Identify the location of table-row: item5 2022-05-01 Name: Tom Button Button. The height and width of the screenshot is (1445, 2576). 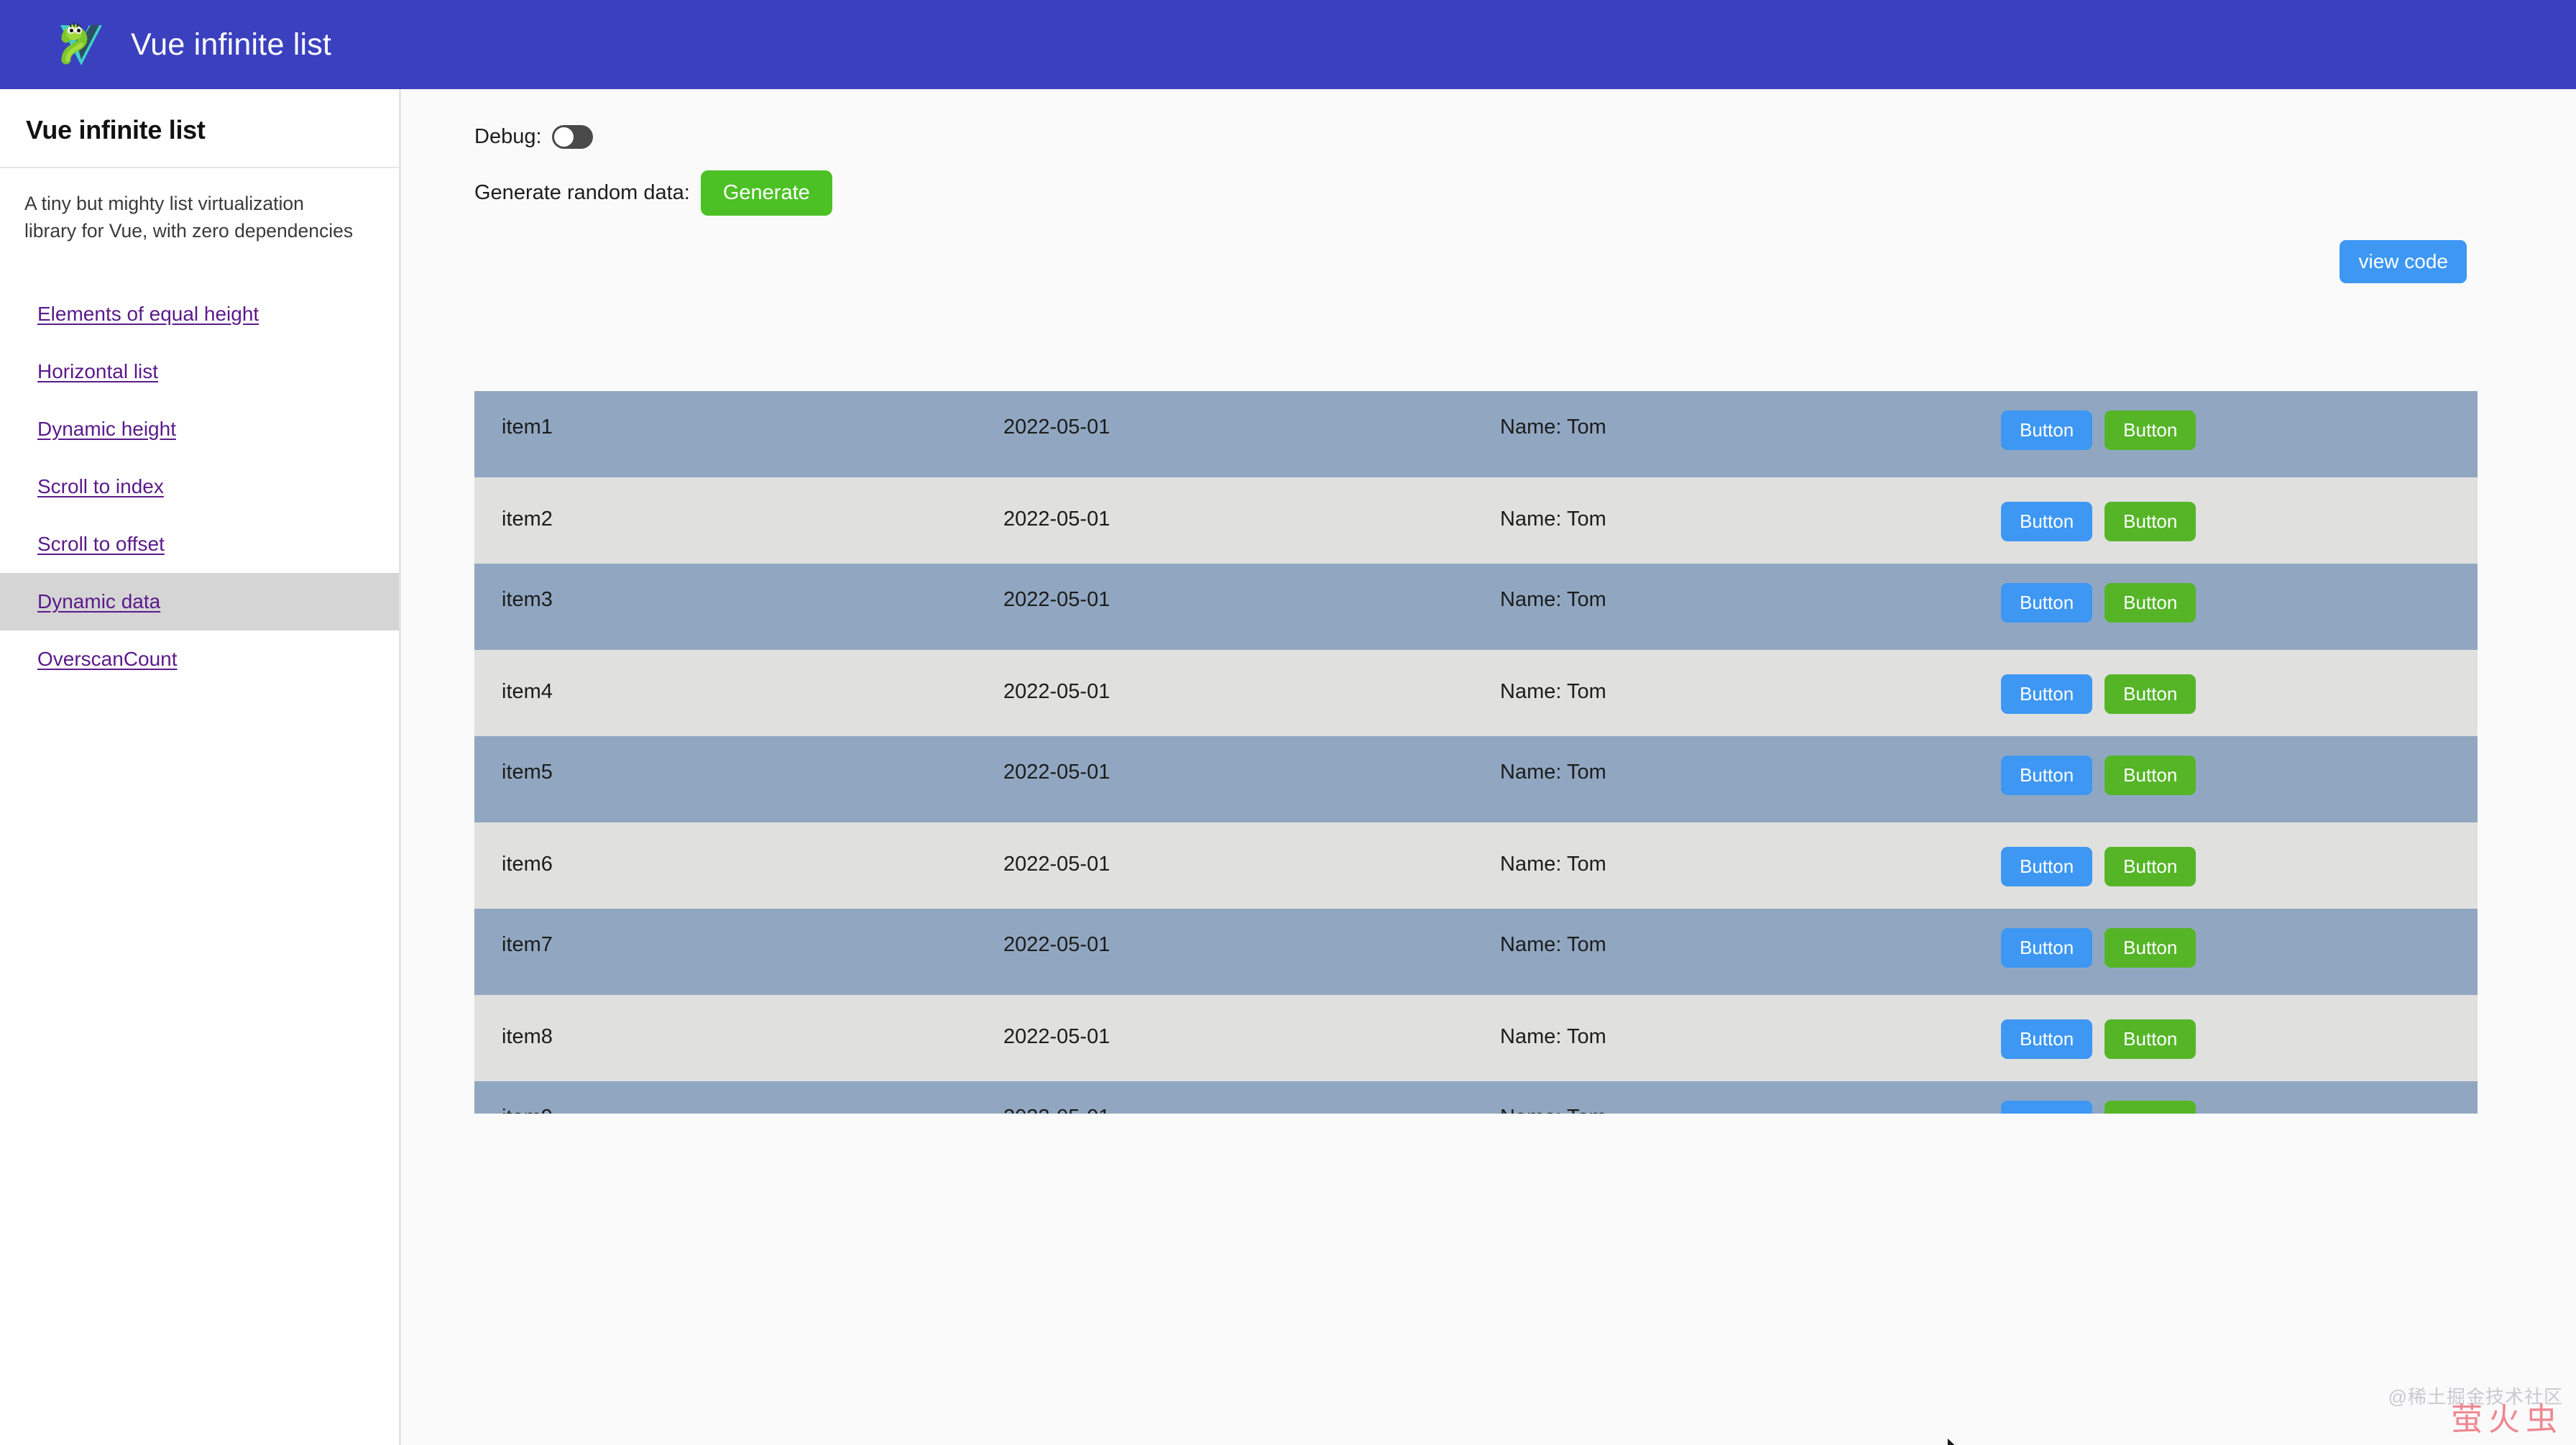
(1476, 779).